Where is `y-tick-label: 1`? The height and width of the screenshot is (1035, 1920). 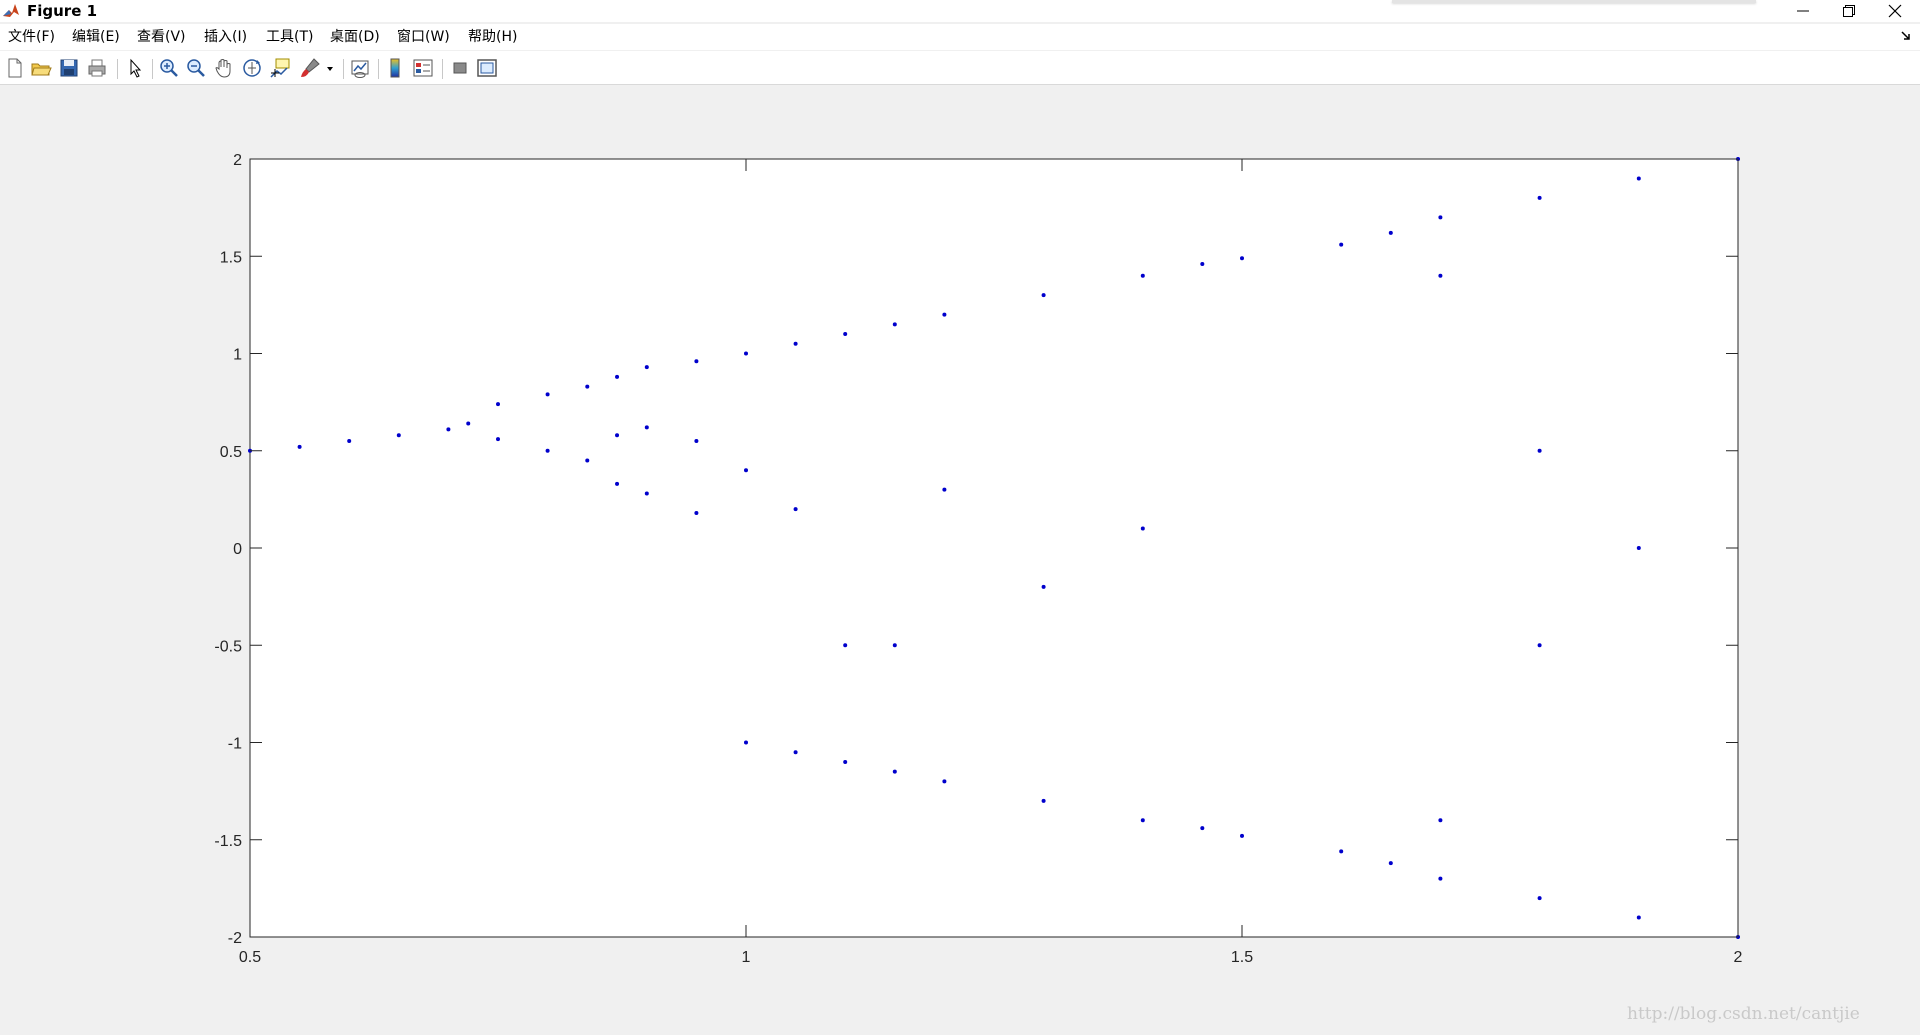
y-tick-label: 1 is located at coordinates (237, 355).